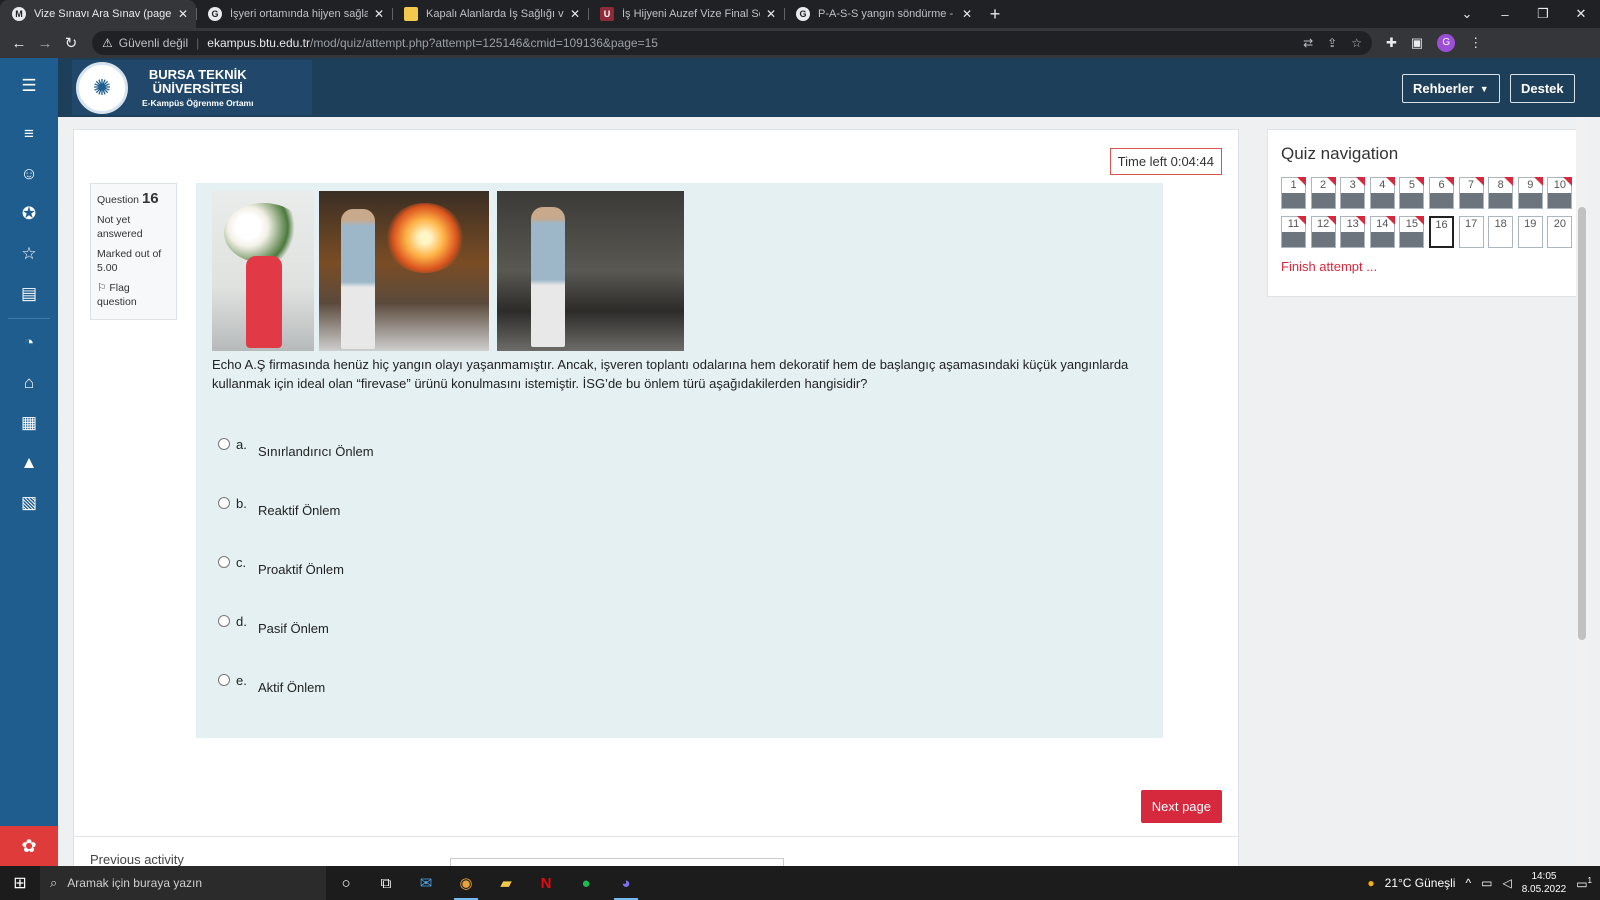 The height and width of the screenshot is (900, 1600). What do you see at coordinates (1382, 193) in the screenshot?
I see `quiz-nav-button-4: 4` at bounding box center [1382, 193].